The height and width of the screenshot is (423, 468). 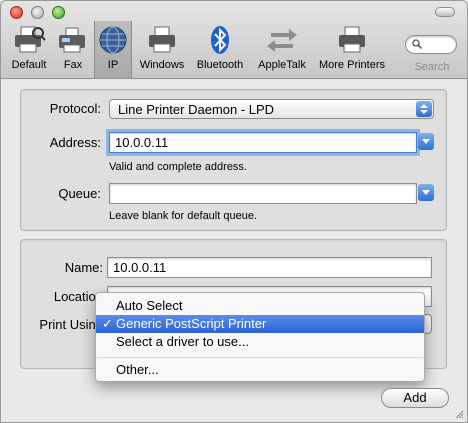 What do you see at coordinates (263, 142) in the screenshot?
I see `address-field: 10.0.0.11` at bounding box center [263, 142].